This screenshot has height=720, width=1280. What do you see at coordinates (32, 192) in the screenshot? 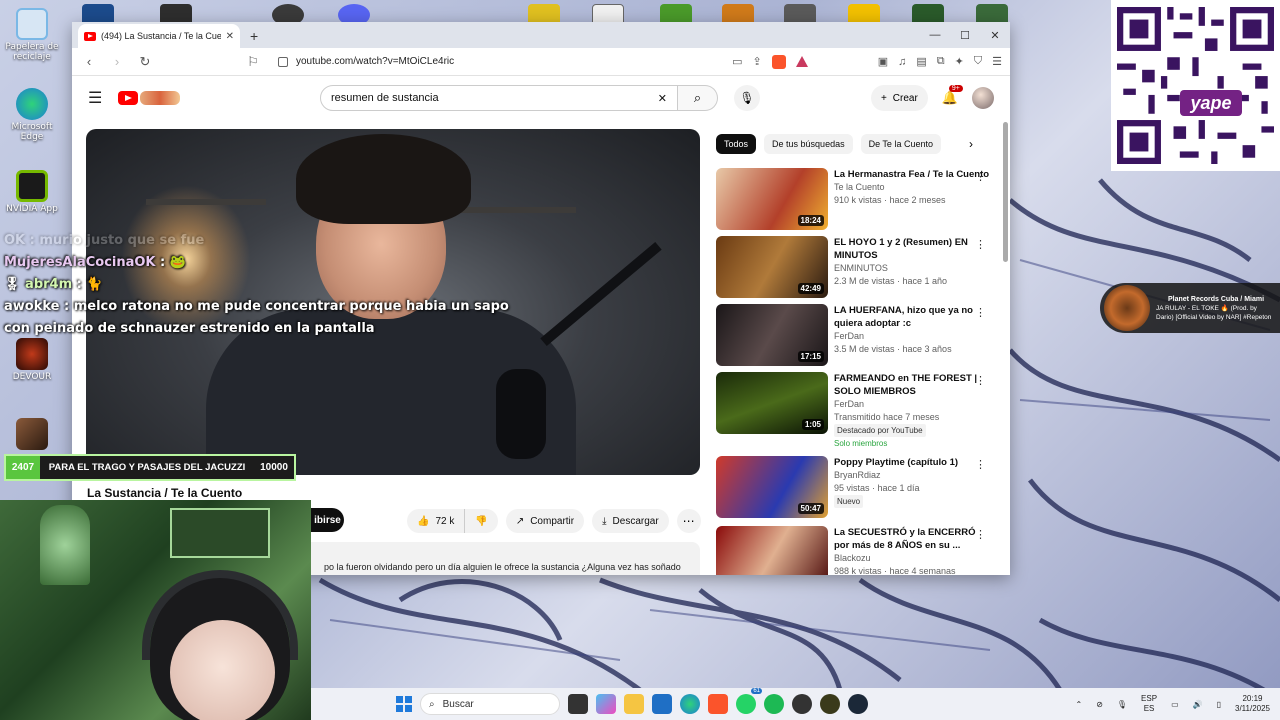
I see `desktop-icon-nvidia: NVIDIA App` at bounding box center [32, 192].